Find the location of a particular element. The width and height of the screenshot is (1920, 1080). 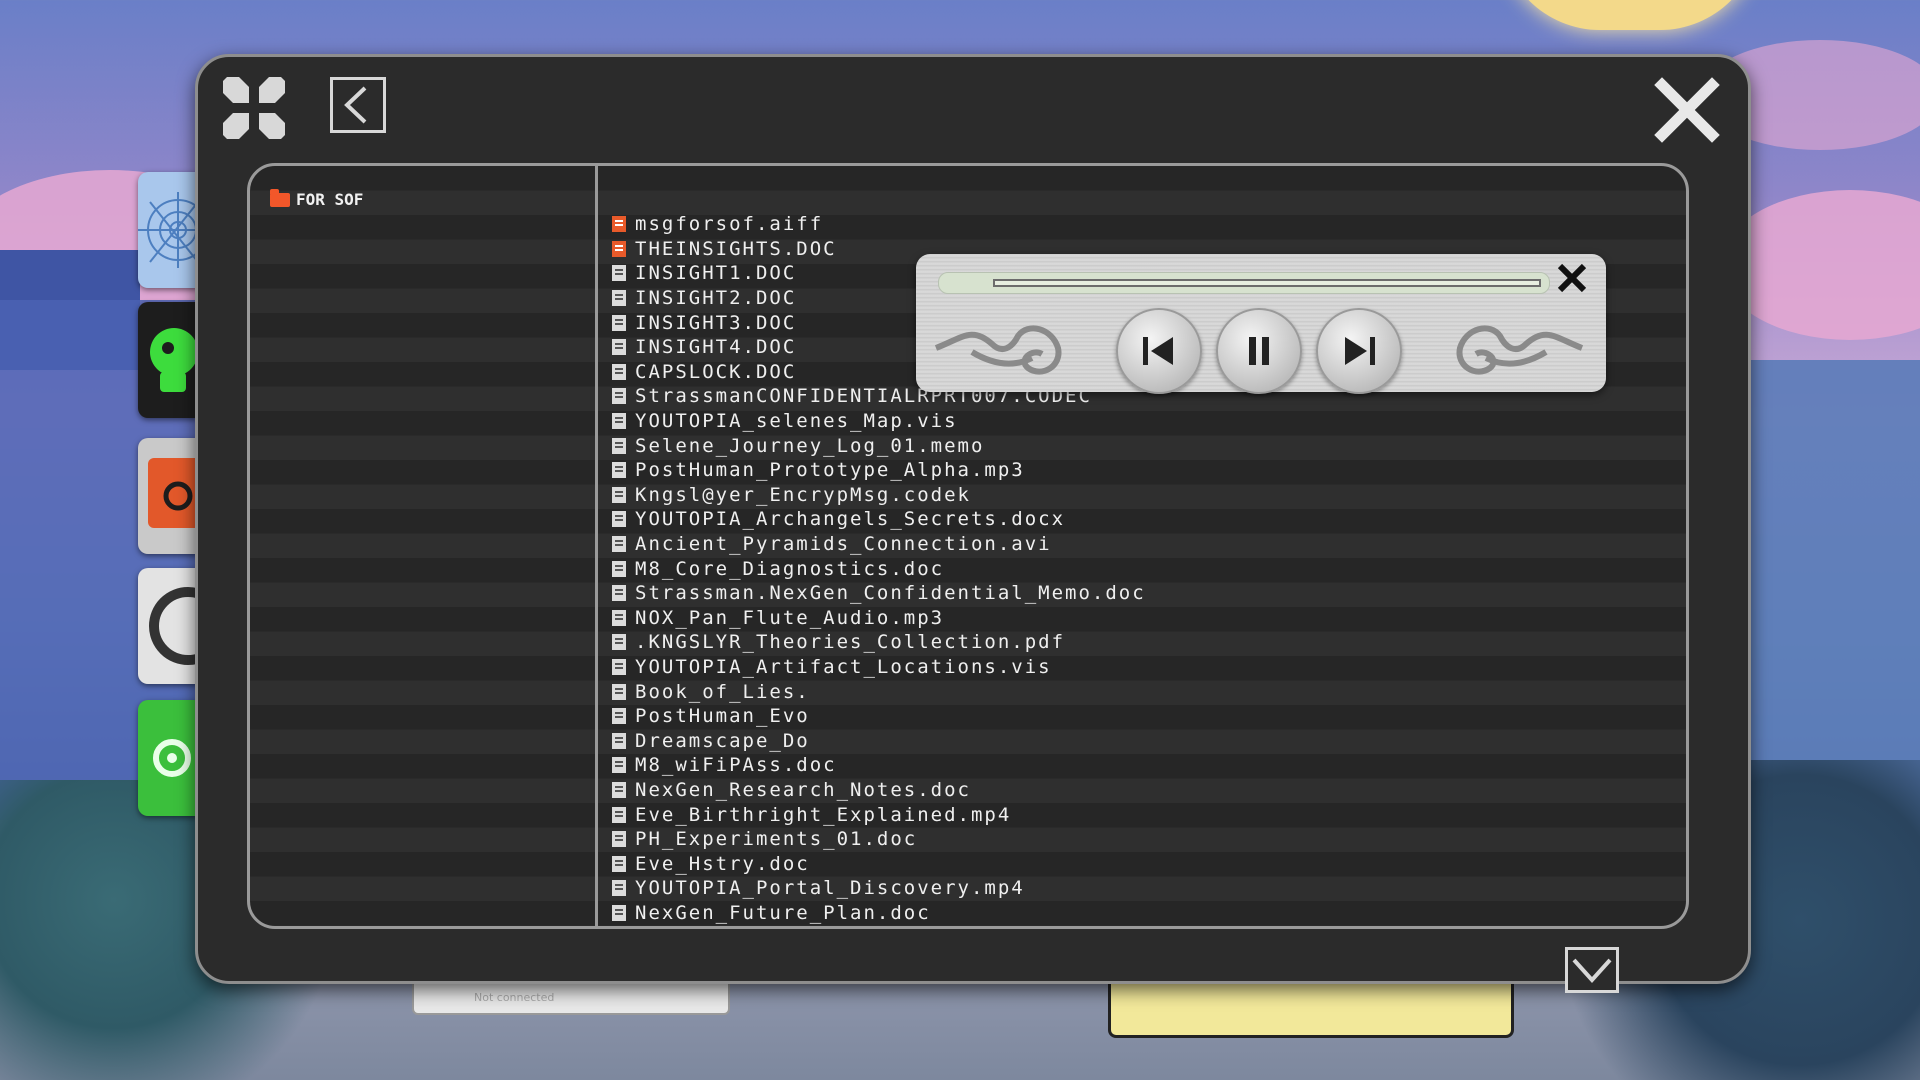

file-name: CAPSLOCK.DOC is located at coordinates (716, 371).